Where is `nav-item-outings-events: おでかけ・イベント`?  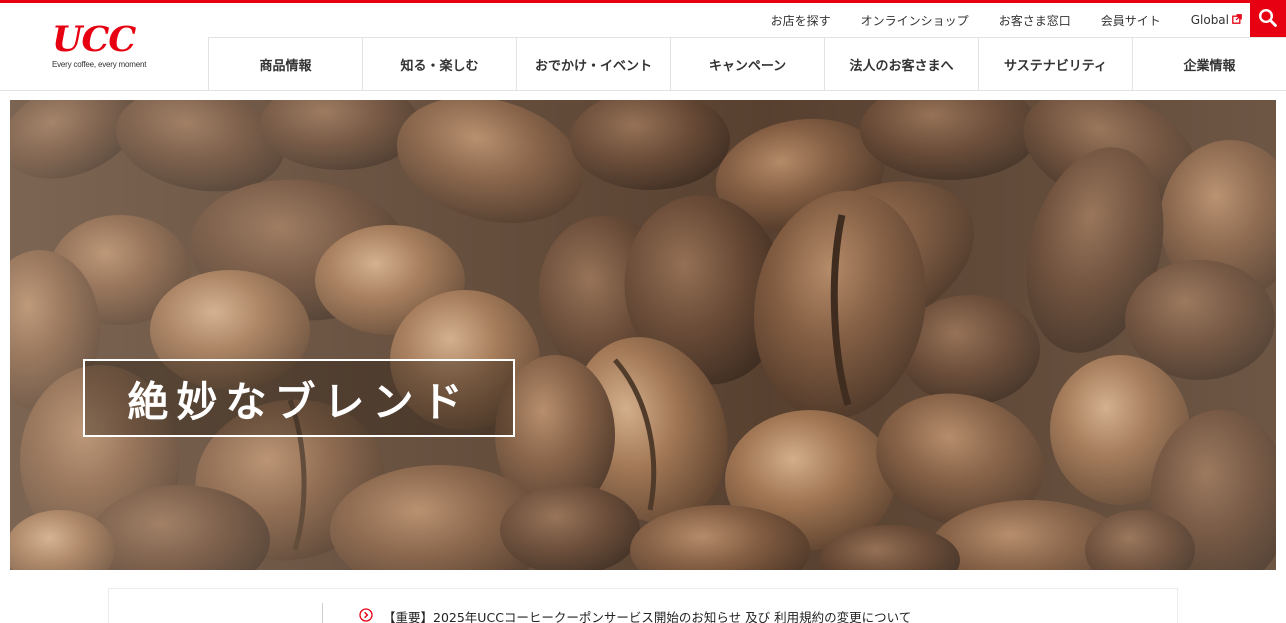 nav-item-outings-events: おでかけ・イベント is located at coordinates (594, 64).